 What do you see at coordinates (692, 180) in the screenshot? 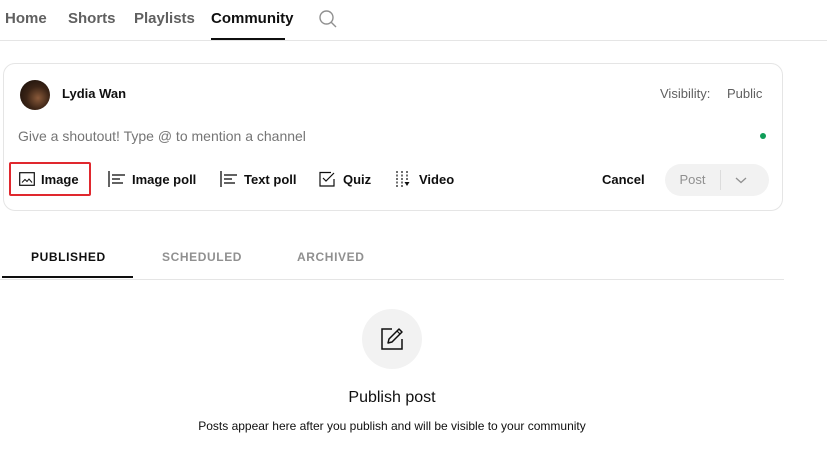
I see `post-button: Post` at bounding box center [692, 180].